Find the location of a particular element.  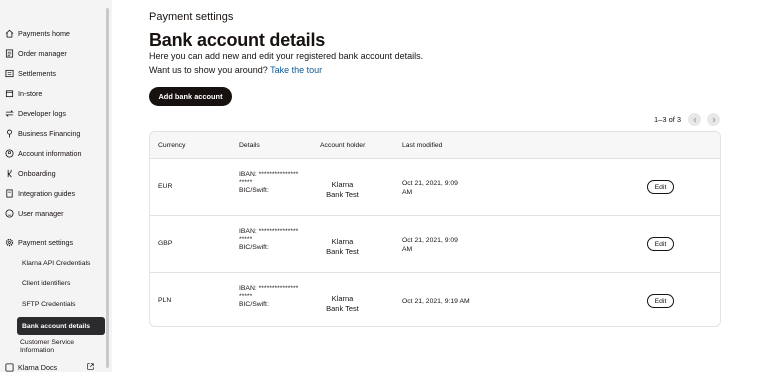

chevron-left-icon is located at coordinates (694, 119).